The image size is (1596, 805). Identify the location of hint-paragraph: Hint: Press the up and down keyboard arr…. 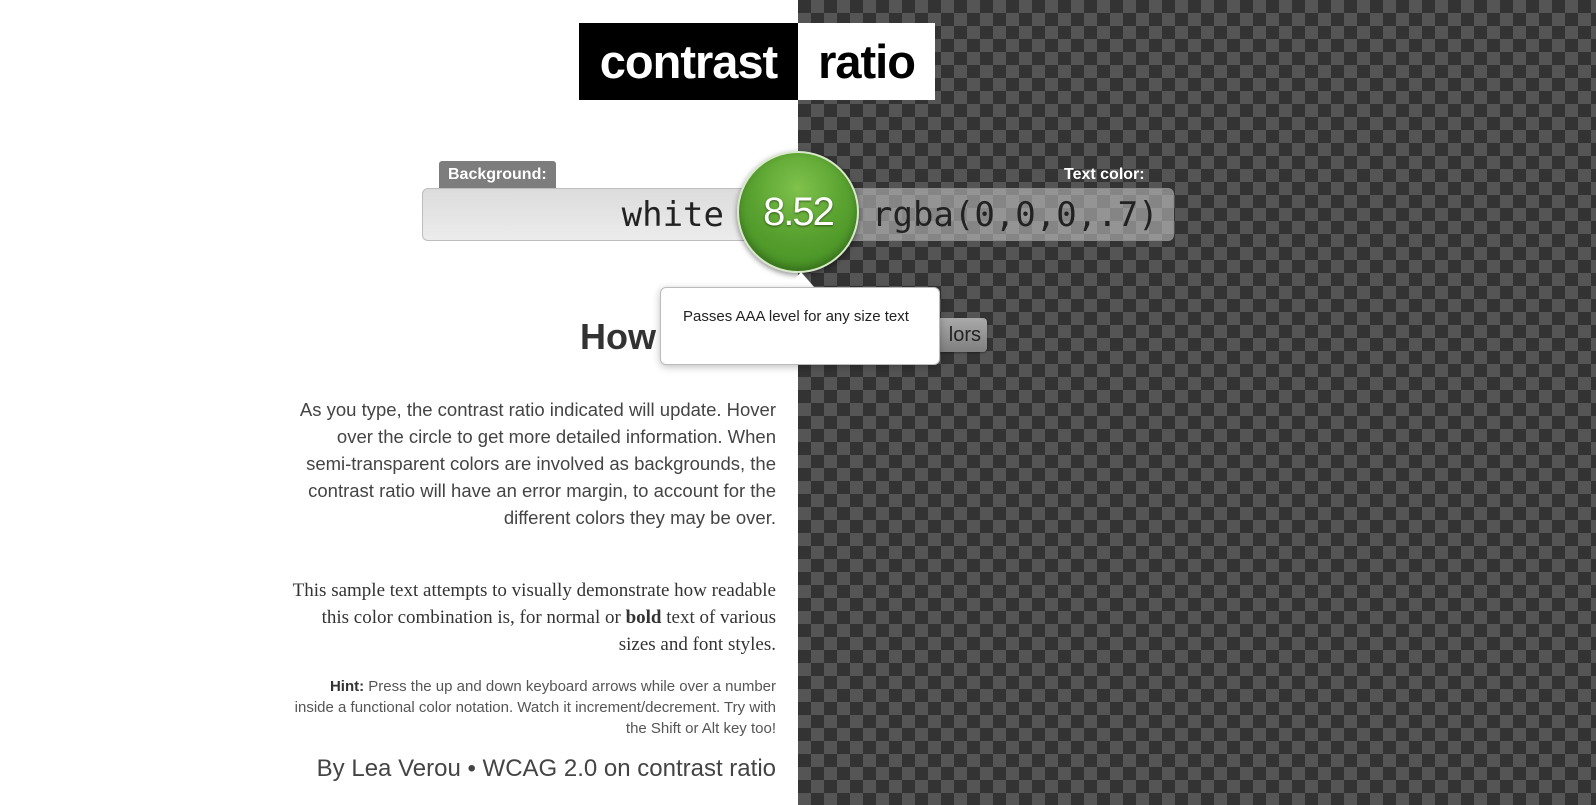
(533, 707).